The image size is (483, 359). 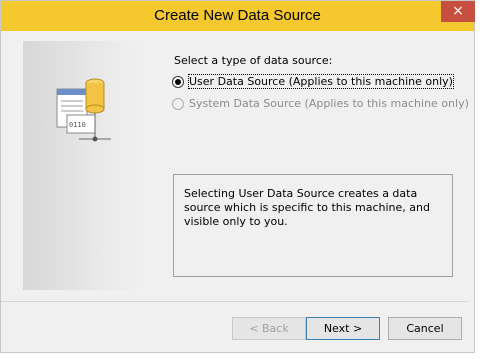 What do you see at coordinates (234, 301) in the screenshot?
I see `footer-separator` at bounding box center [234, 301].